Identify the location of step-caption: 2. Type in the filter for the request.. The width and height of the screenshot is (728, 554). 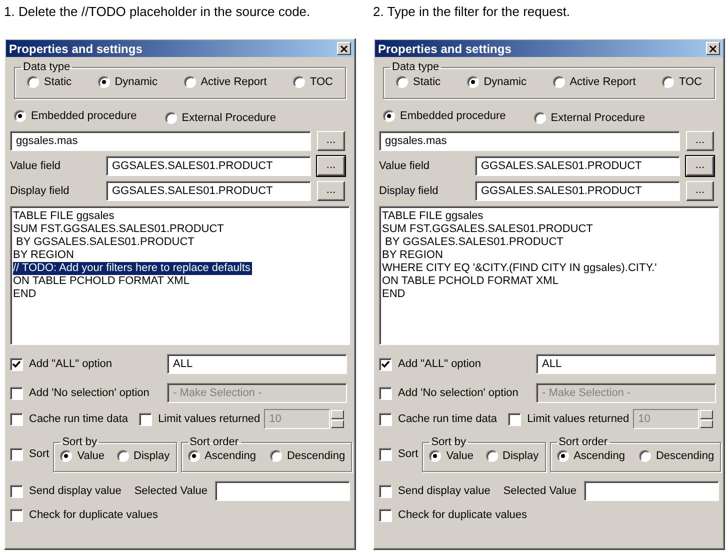
(472, 12).